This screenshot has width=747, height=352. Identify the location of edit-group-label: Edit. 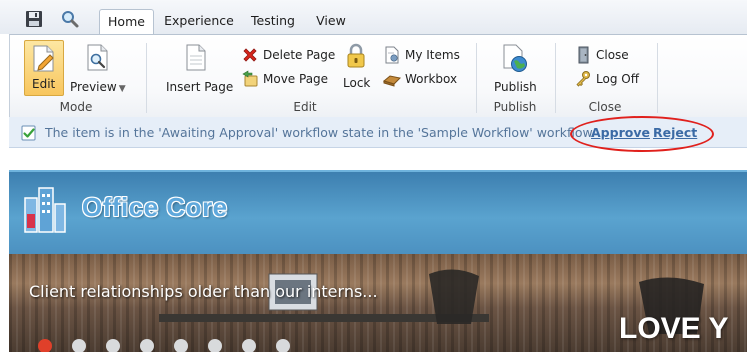
(305, 107).